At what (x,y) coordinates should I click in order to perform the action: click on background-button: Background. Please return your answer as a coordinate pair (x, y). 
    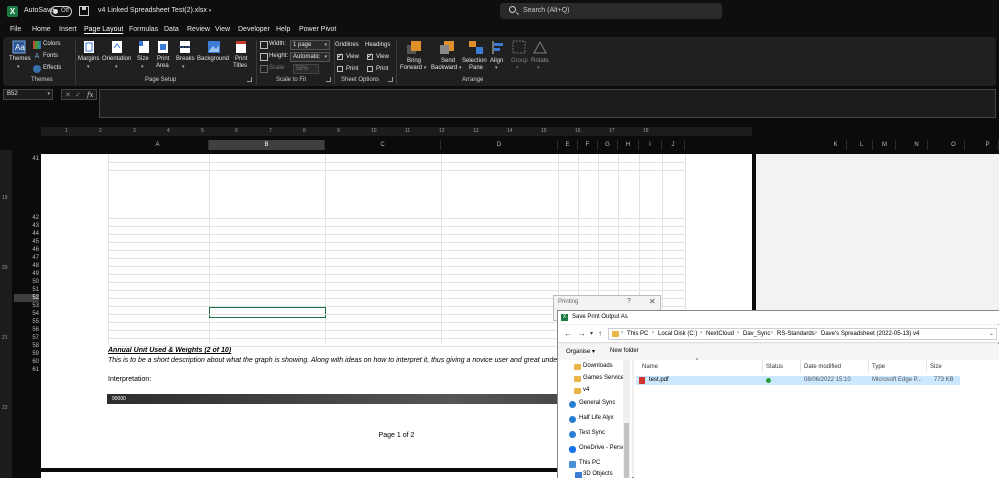
    Looking at the image, I should click on (214, 57).